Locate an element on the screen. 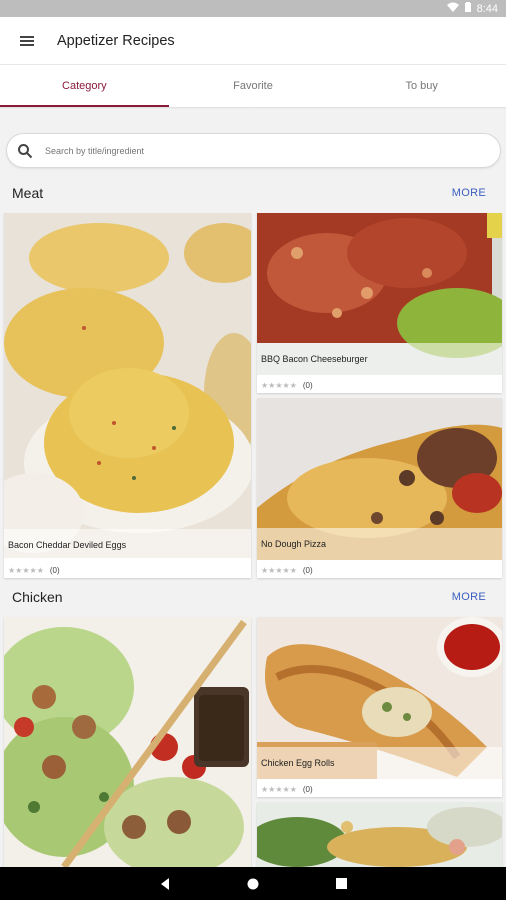  tab-favorite: Favorite is located at coordinates (253, 86).